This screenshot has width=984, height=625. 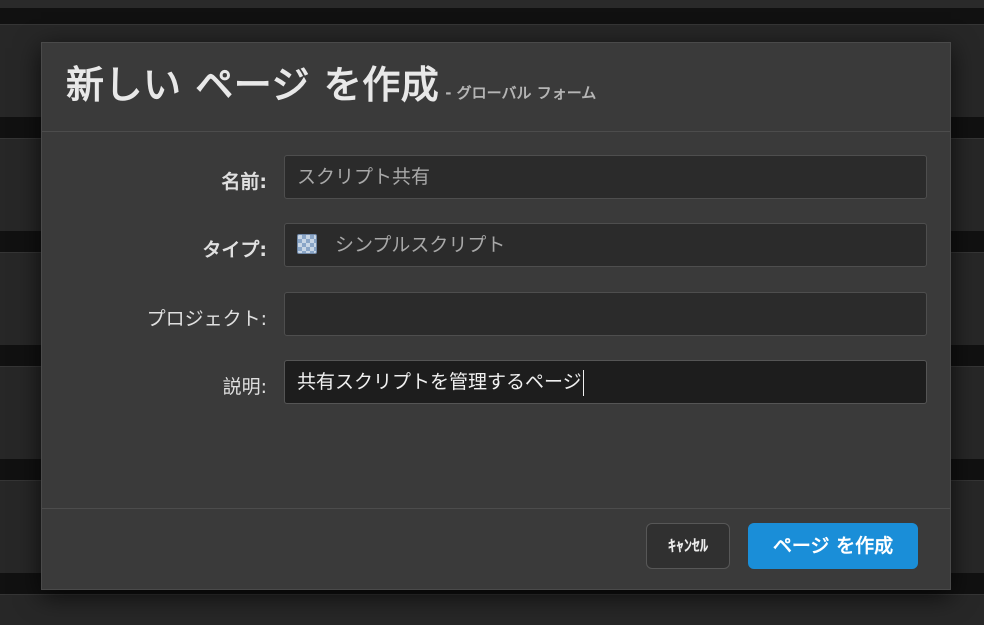 What do you see at coordinates (605, 177) in the screenshot?
I see `name-field: スクリプト共有` at bounding box center [605, 177].